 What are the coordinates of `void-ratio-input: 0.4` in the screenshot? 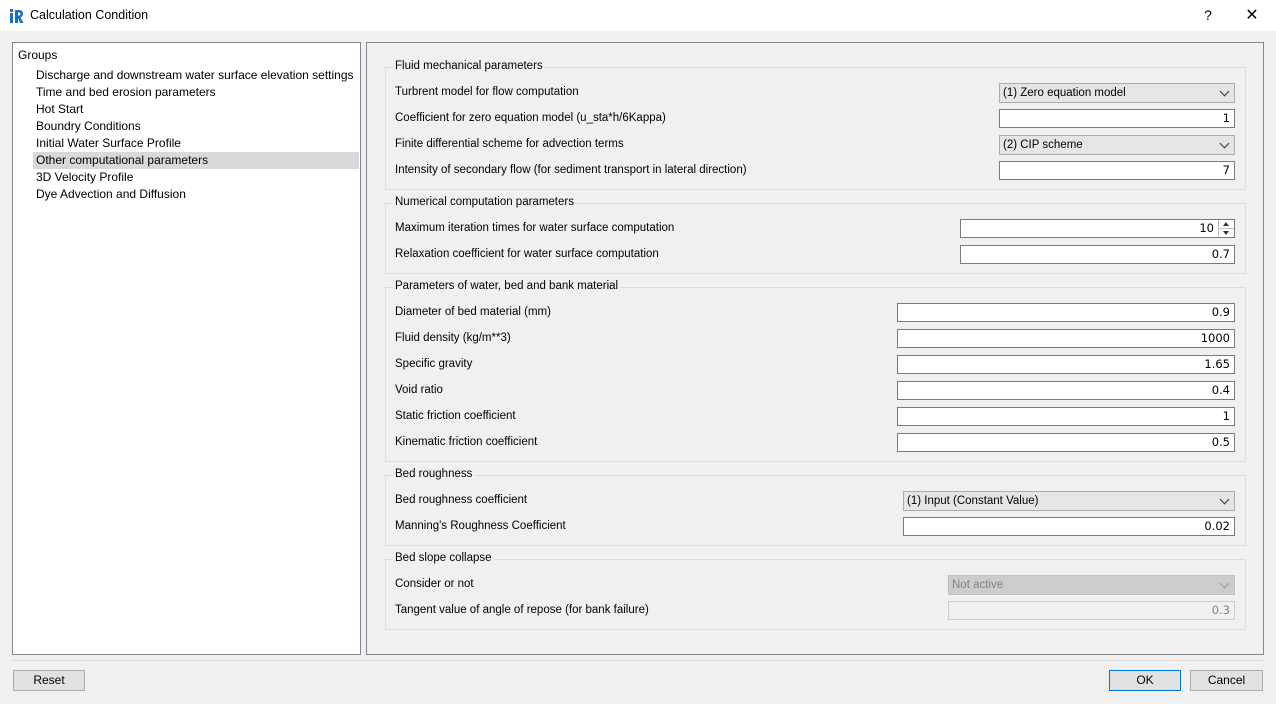 It's located at (1066, 390).